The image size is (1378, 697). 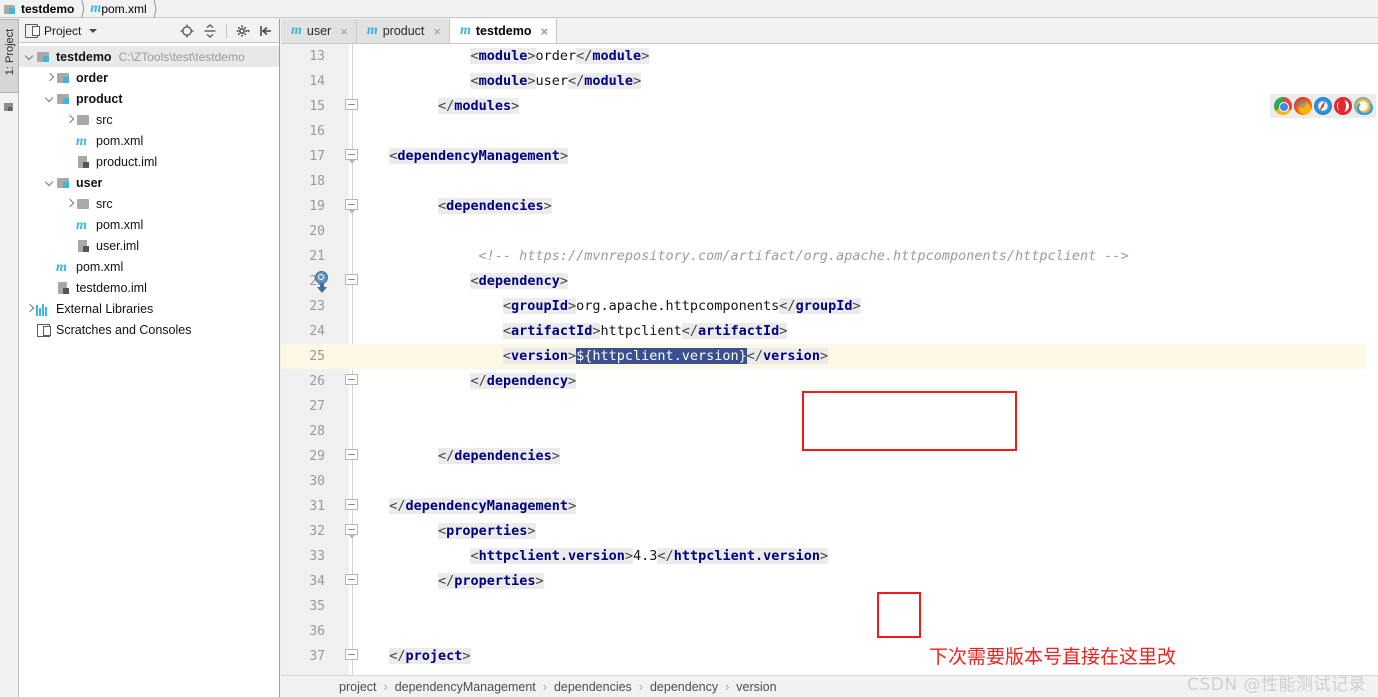 What do you see at coordinates (829, 406) in the screenshot?
I see `code-line: 27` at bounding box center [829, 406].